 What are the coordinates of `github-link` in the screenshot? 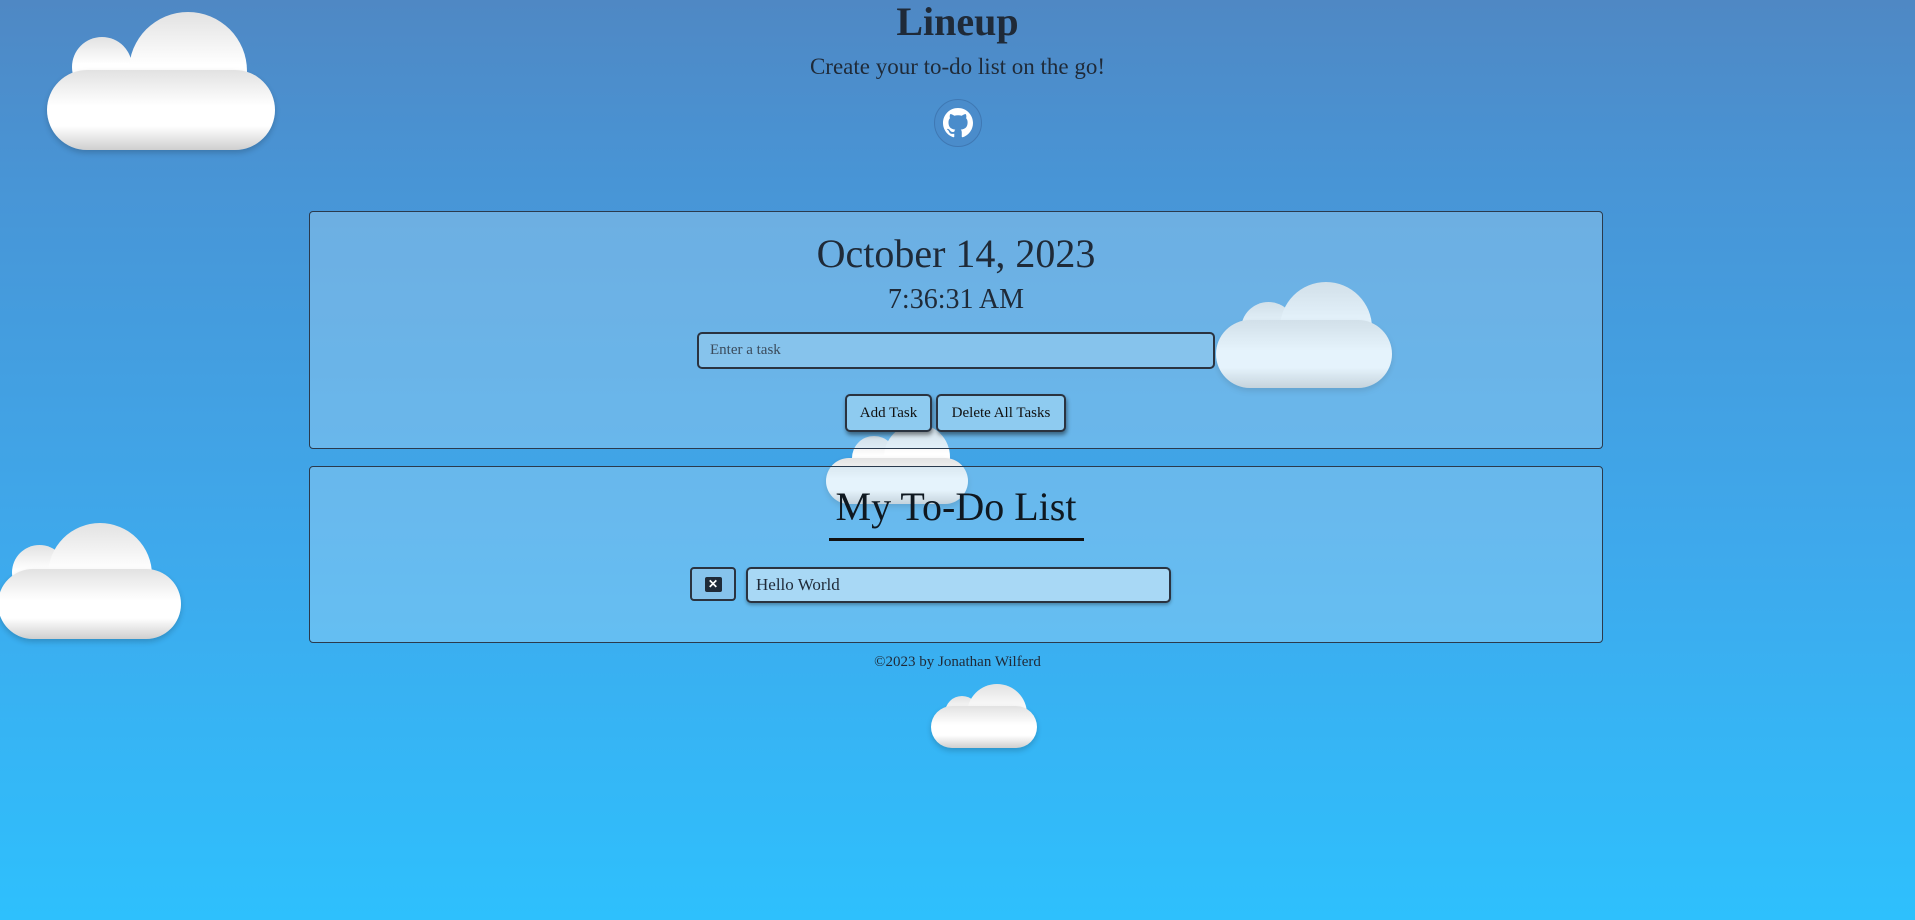 It's located at (958, 123).